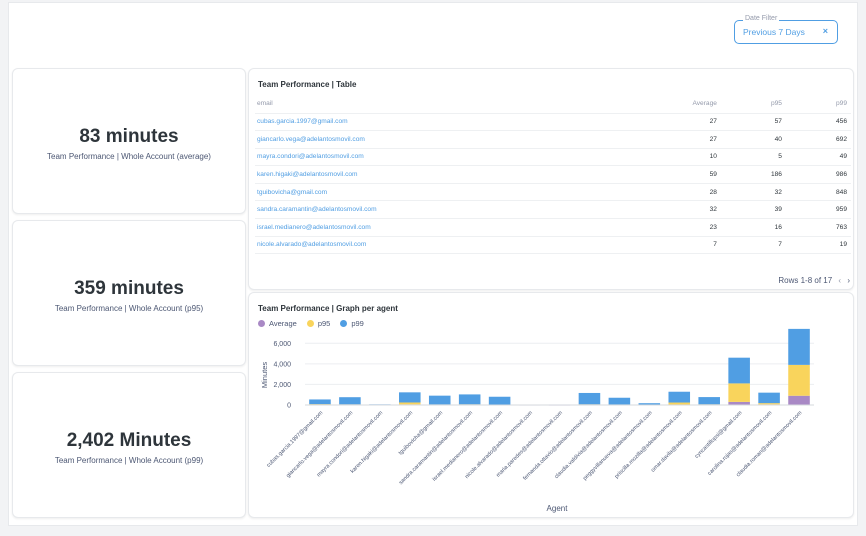 The width and height of the screenshot is (866, 536). What do you see at coordinates (289, 406) in the screenshot?
I see `y-tick-label: 0` at bounding box center [289, 406].